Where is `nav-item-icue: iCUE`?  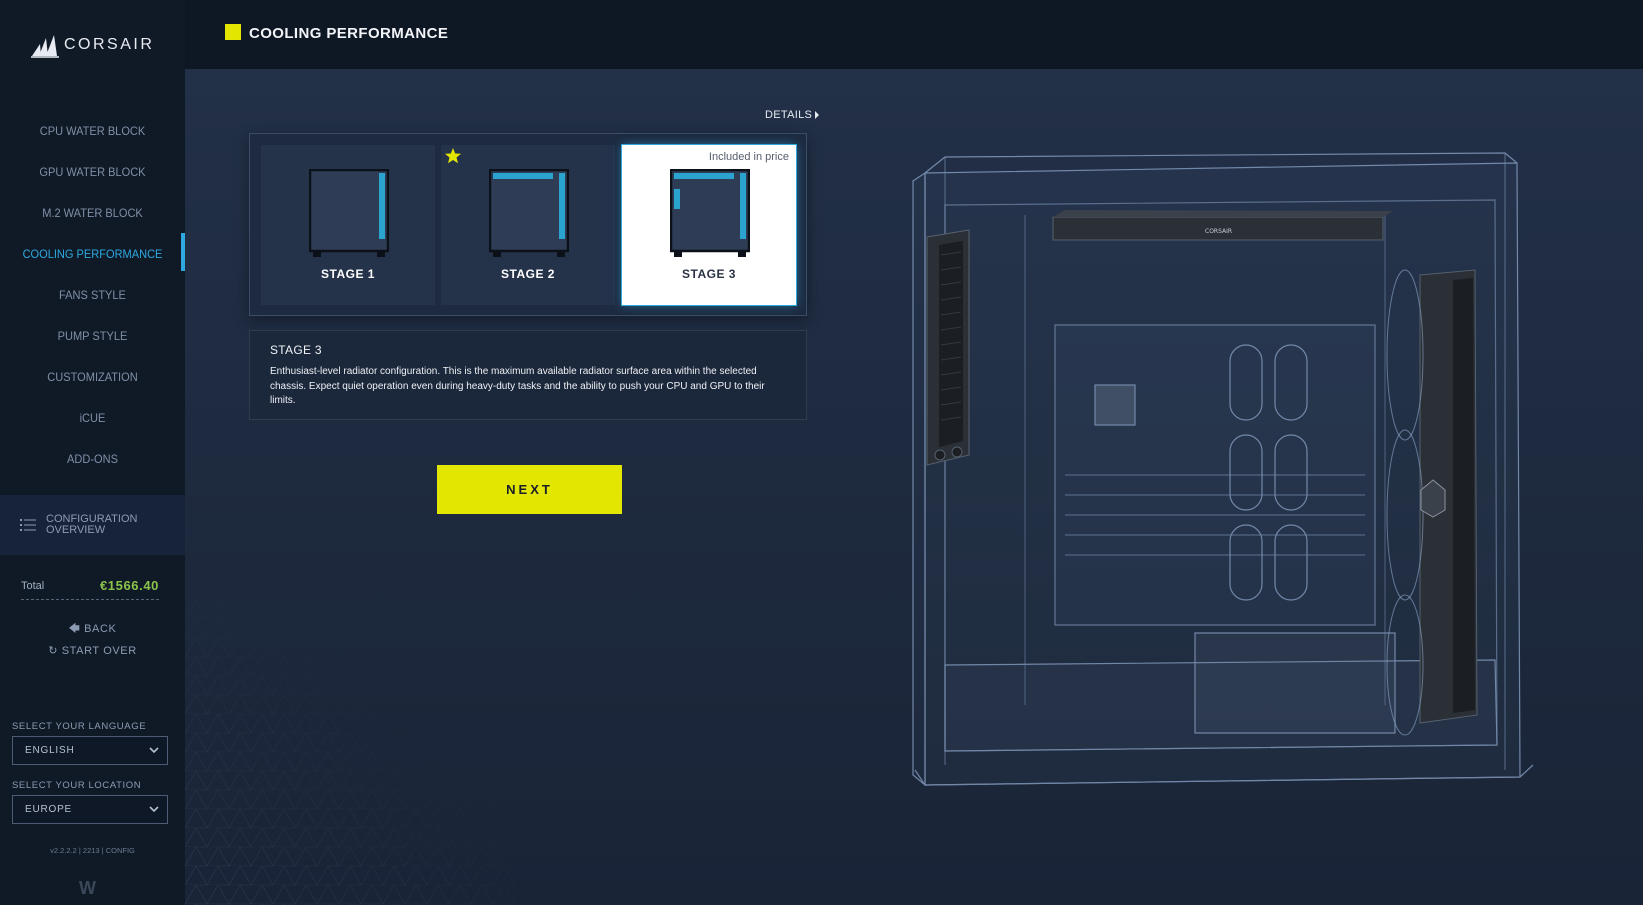 nav-item-icue: iCUE is located at coordinates (92, 417).